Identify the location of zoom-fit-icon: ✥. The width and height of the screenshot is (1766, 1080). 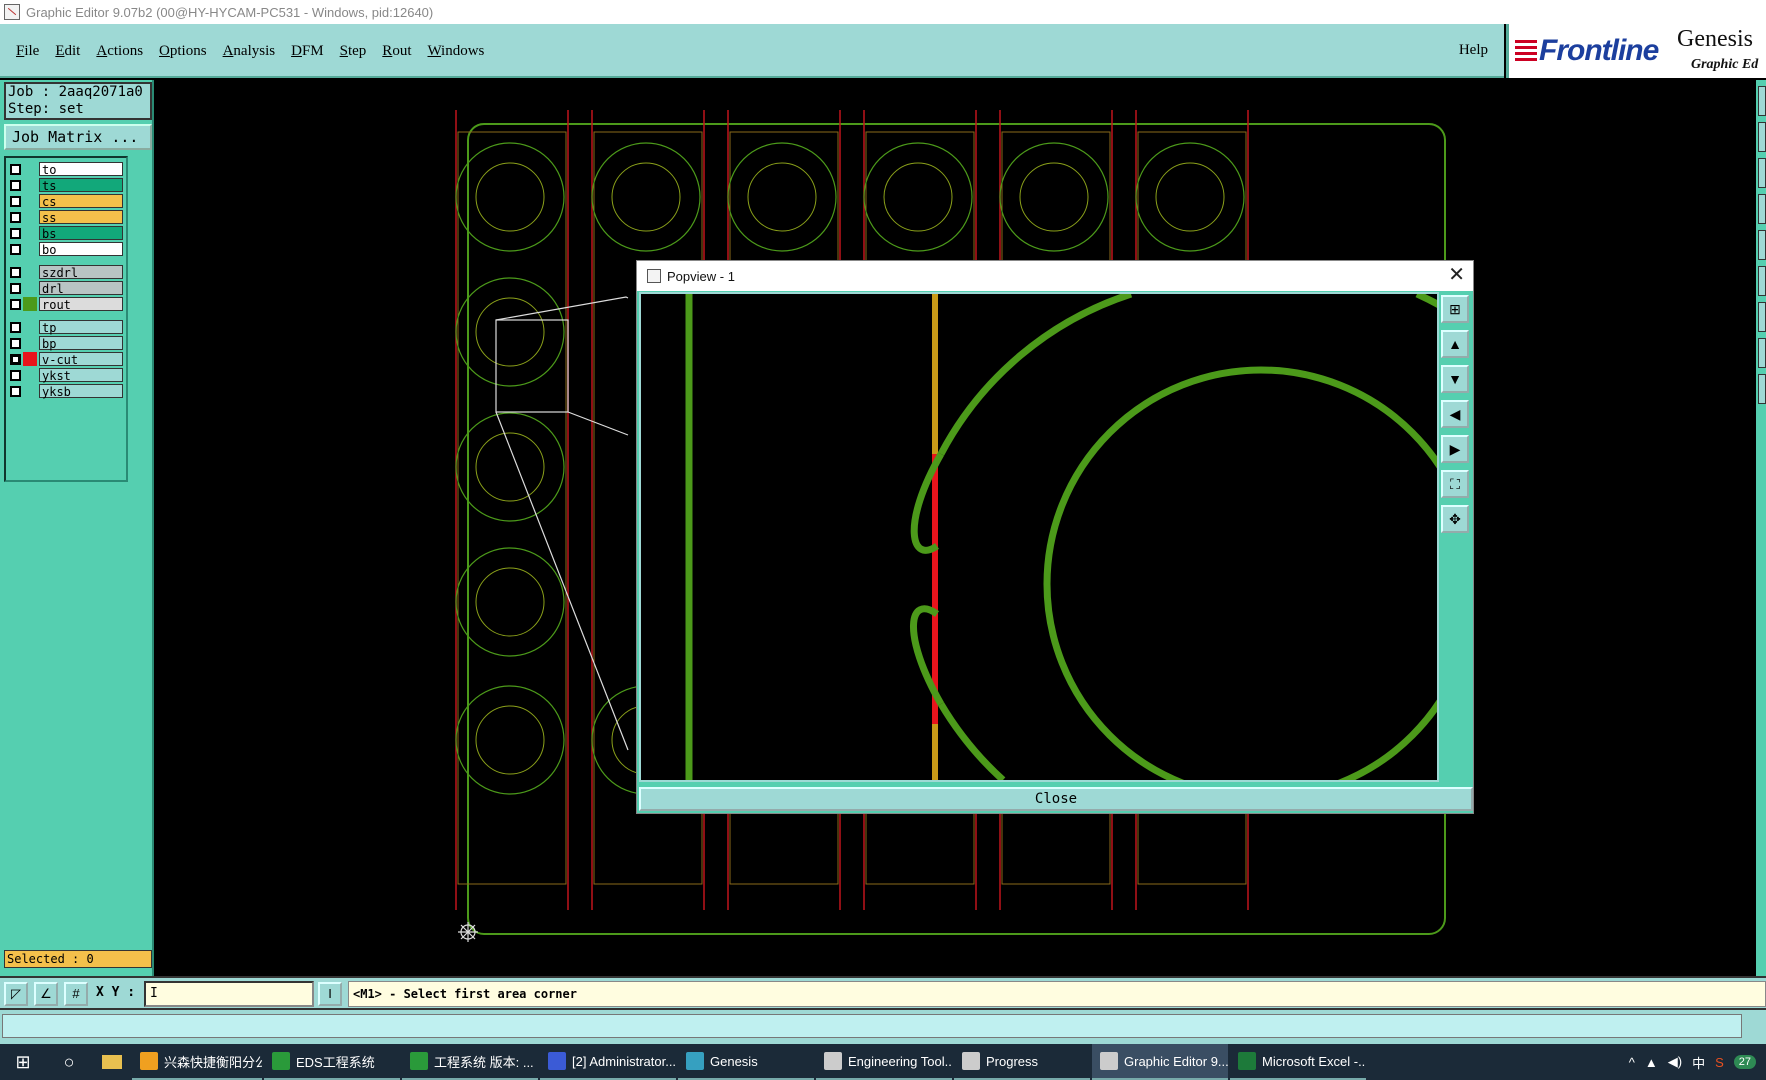
(1455, 519).